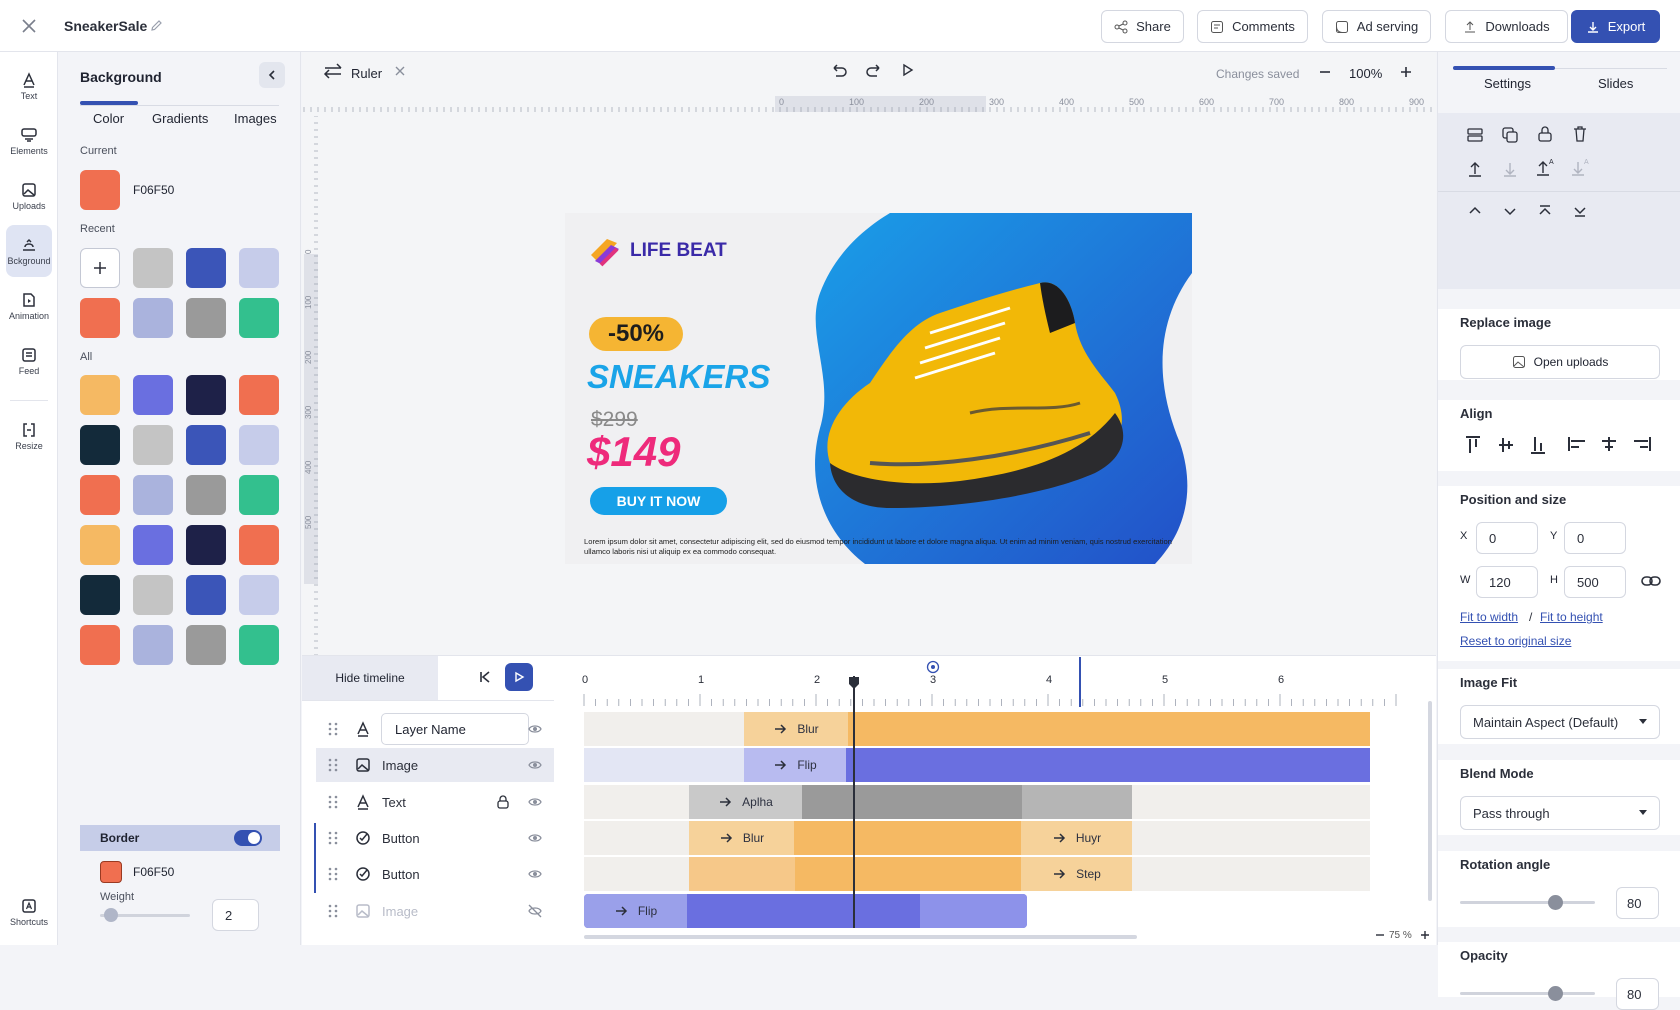 The height and width of the screenshot is (1010, 1680). Describe the element at coordinates (1507, 83) in the screenshot. I see `tab-settings: Settings` at that location.